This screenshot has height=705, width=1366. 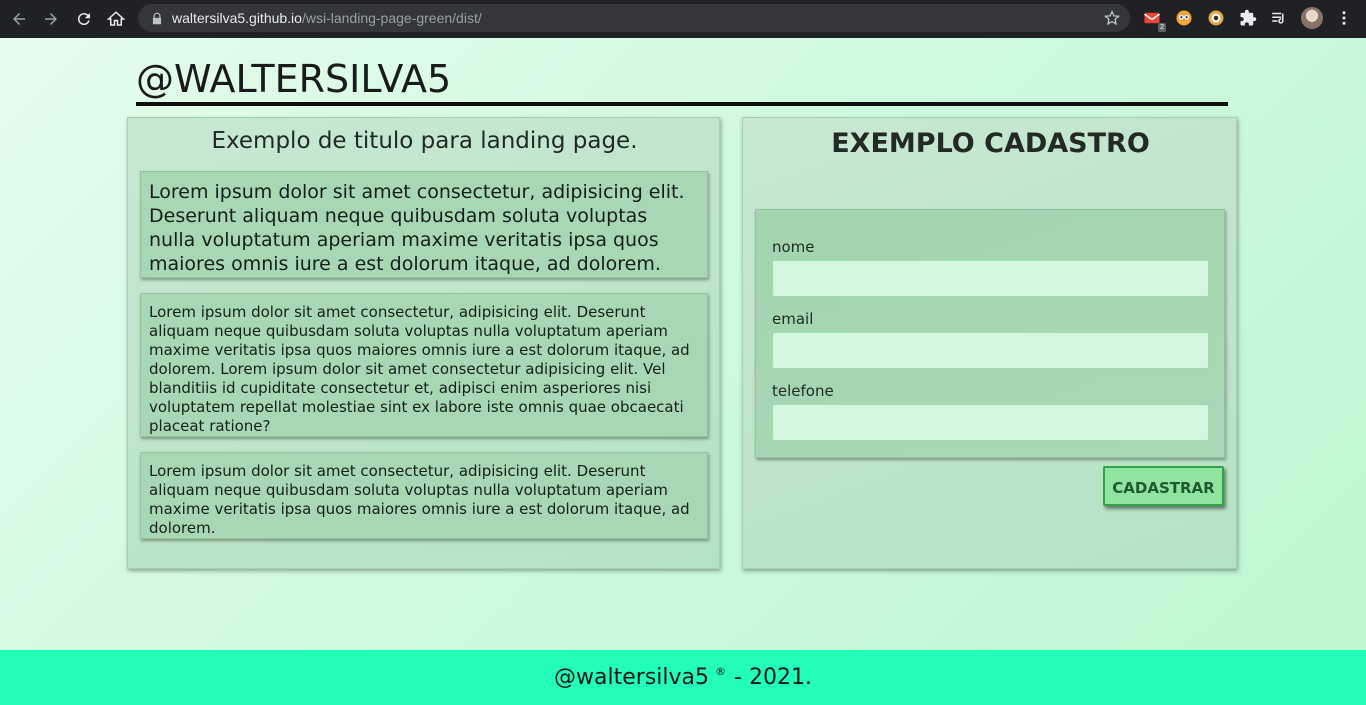 What do you see at coordinates (990, 422) in the screenshot?
I see `phone-input` at bounding box center [990, 422].